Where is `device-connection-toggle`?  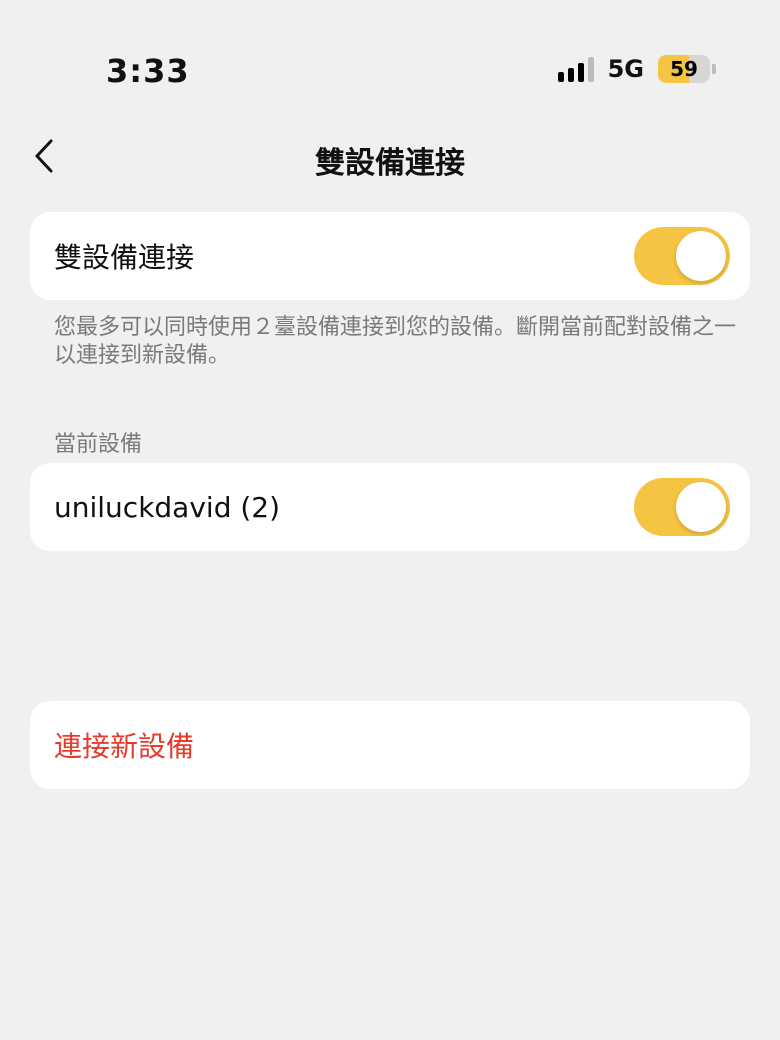 device-connection-toggle is located at coordinates (682, 507).